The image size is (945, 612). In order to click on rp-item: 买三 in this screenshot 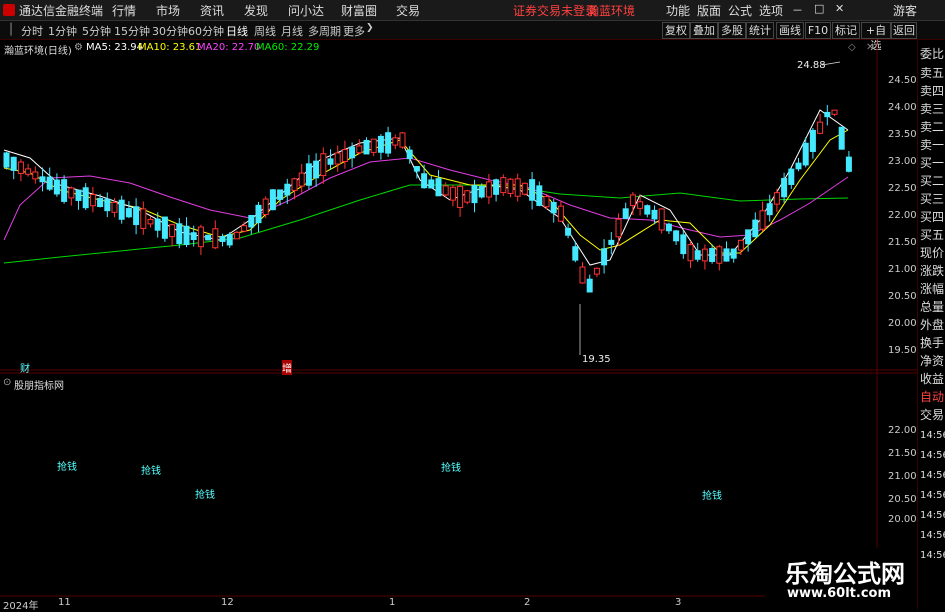, I will do `click(932, 198)`.